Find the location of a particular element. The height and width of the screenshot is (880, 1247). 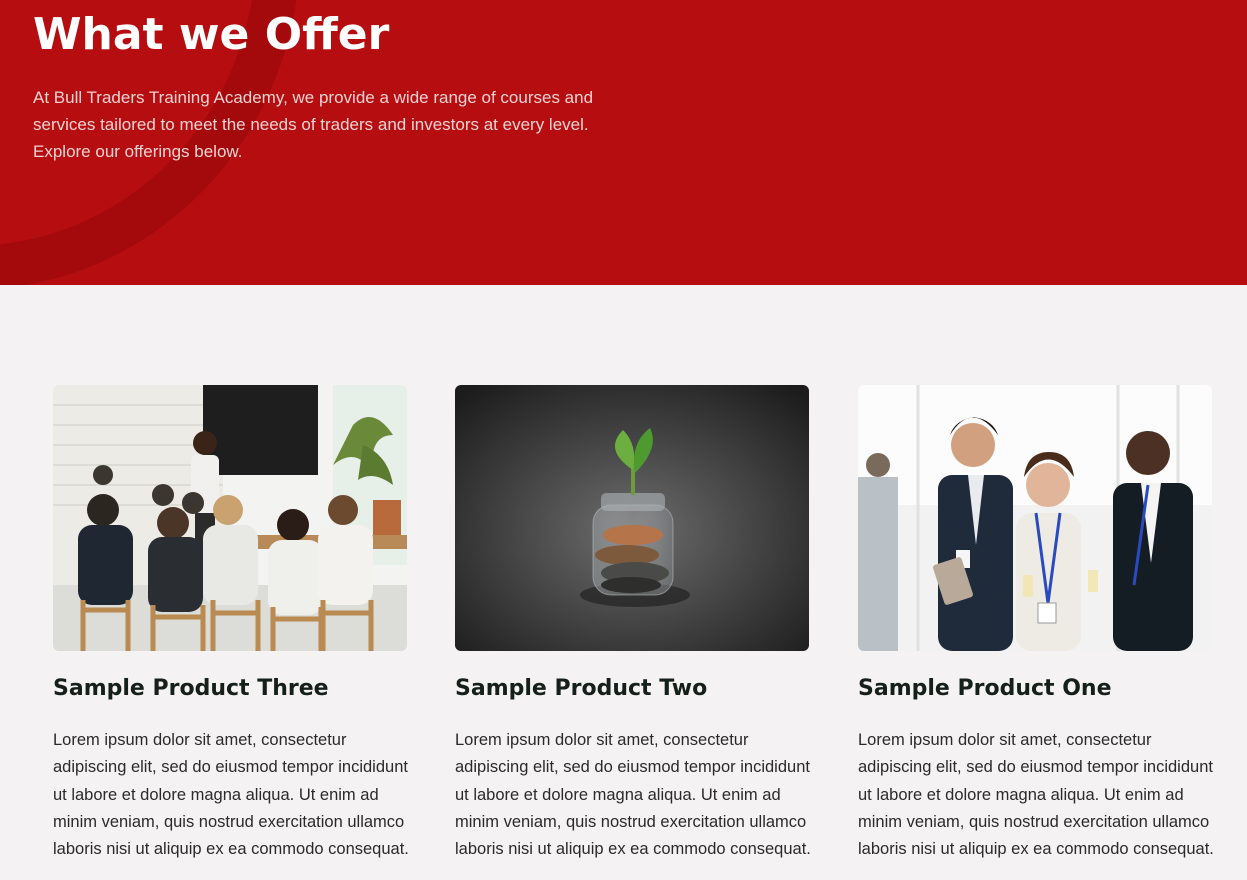

product-title: Sample Product Three is located at coordinates (233, 689).